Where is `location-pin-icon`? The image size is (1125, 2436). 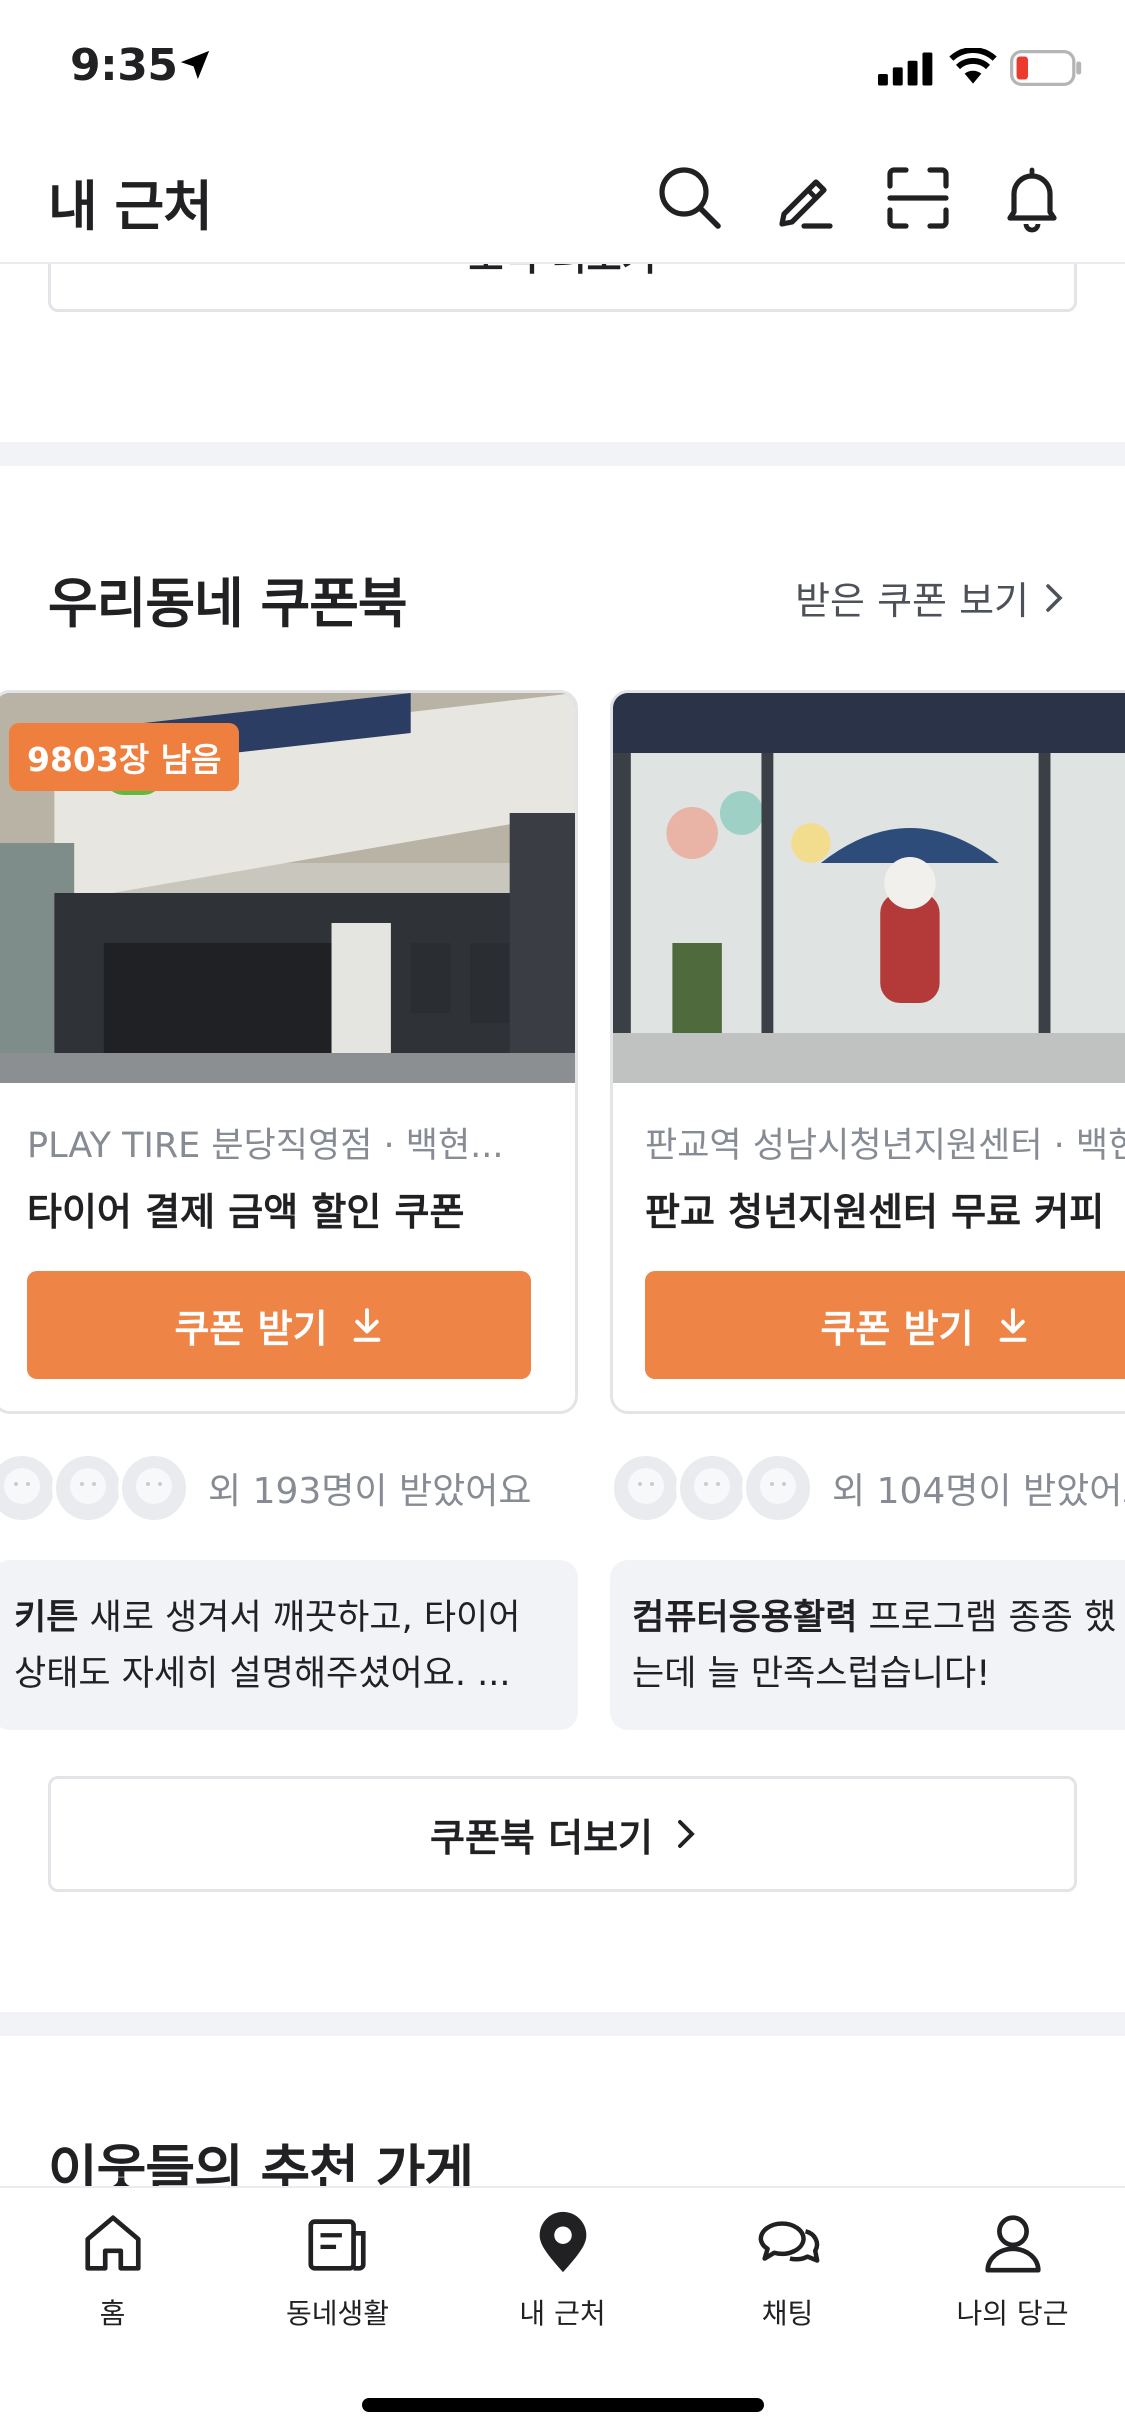 location-pin-icon is located at coordinates (562, 2242).